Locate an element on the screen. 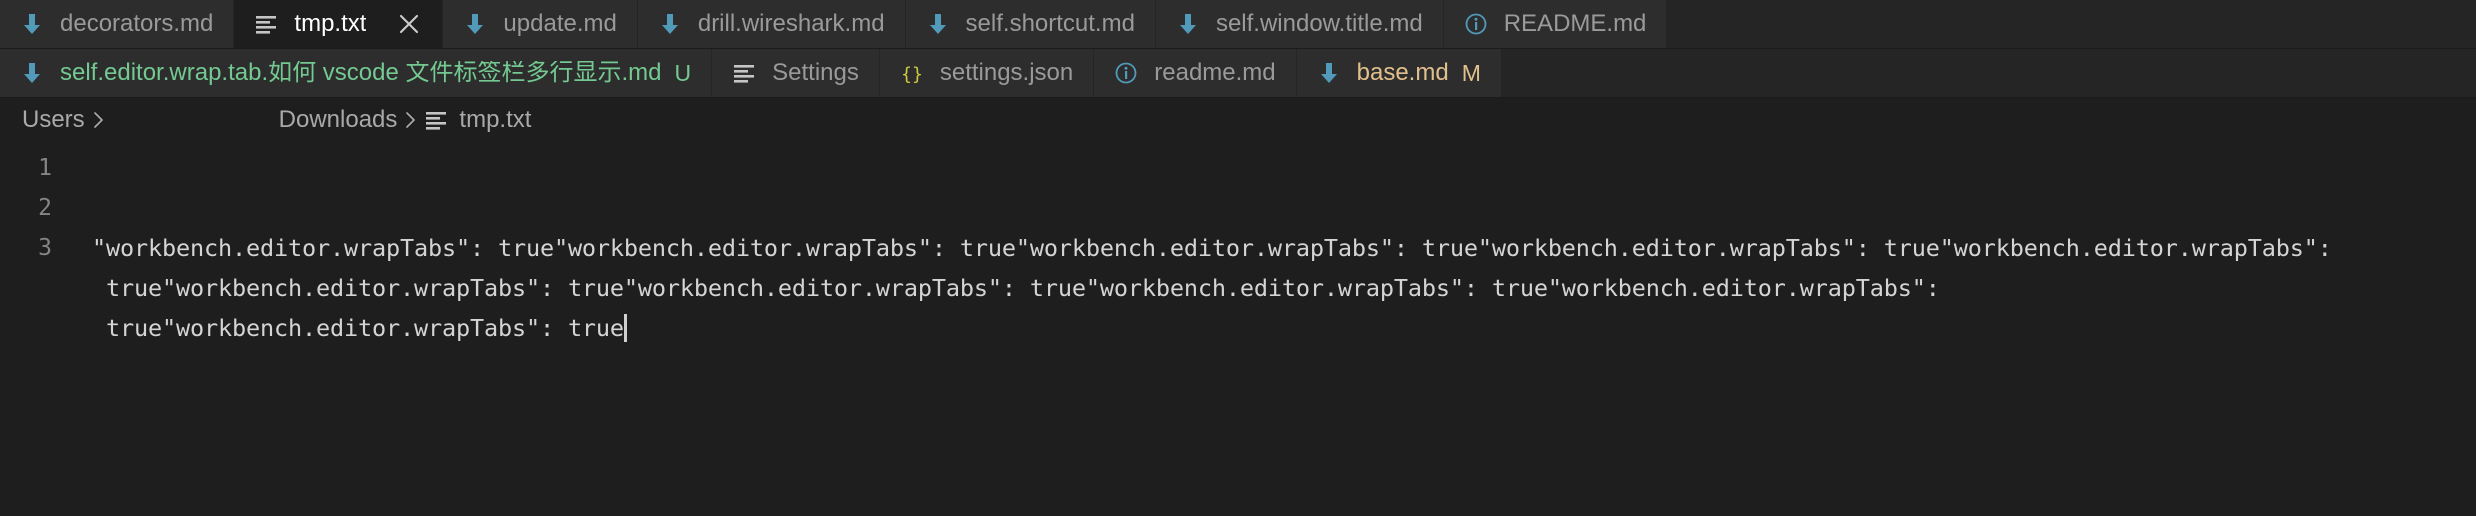 The height and width of the screenshot is (516, 2476). editor-tab-self.shortcut.md: self.shortcut.md is located at coordinates (1030, 24).